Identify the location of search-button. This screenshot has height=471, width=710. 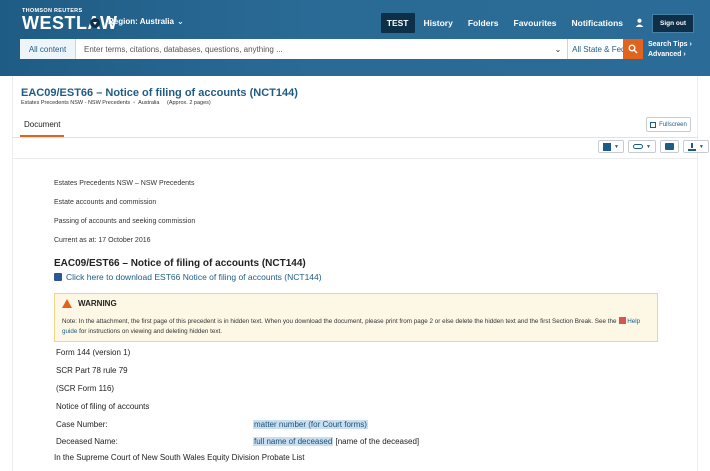
(633, 49).